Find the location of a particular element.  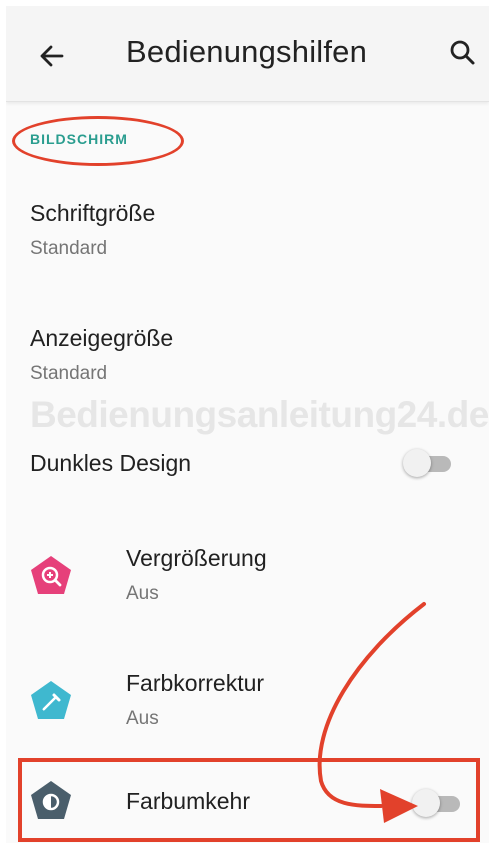

magnify-icon is located at coordinates (51, 576).